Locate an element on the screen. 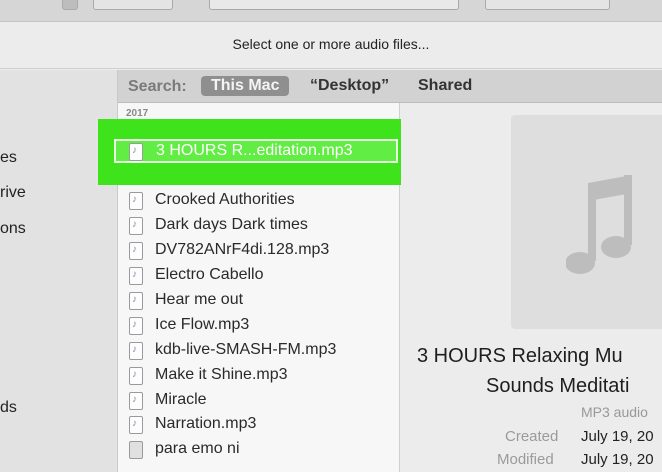 The image size is (662, 472). list-item: Electro Cabello is located at coordinates (258, 276).